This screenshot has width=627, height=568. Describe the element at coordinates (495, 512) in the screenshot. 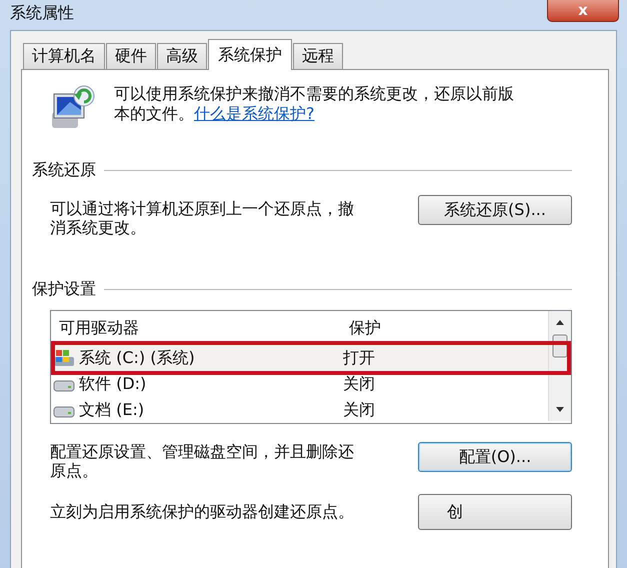

I see `create-button: 创` at that location.